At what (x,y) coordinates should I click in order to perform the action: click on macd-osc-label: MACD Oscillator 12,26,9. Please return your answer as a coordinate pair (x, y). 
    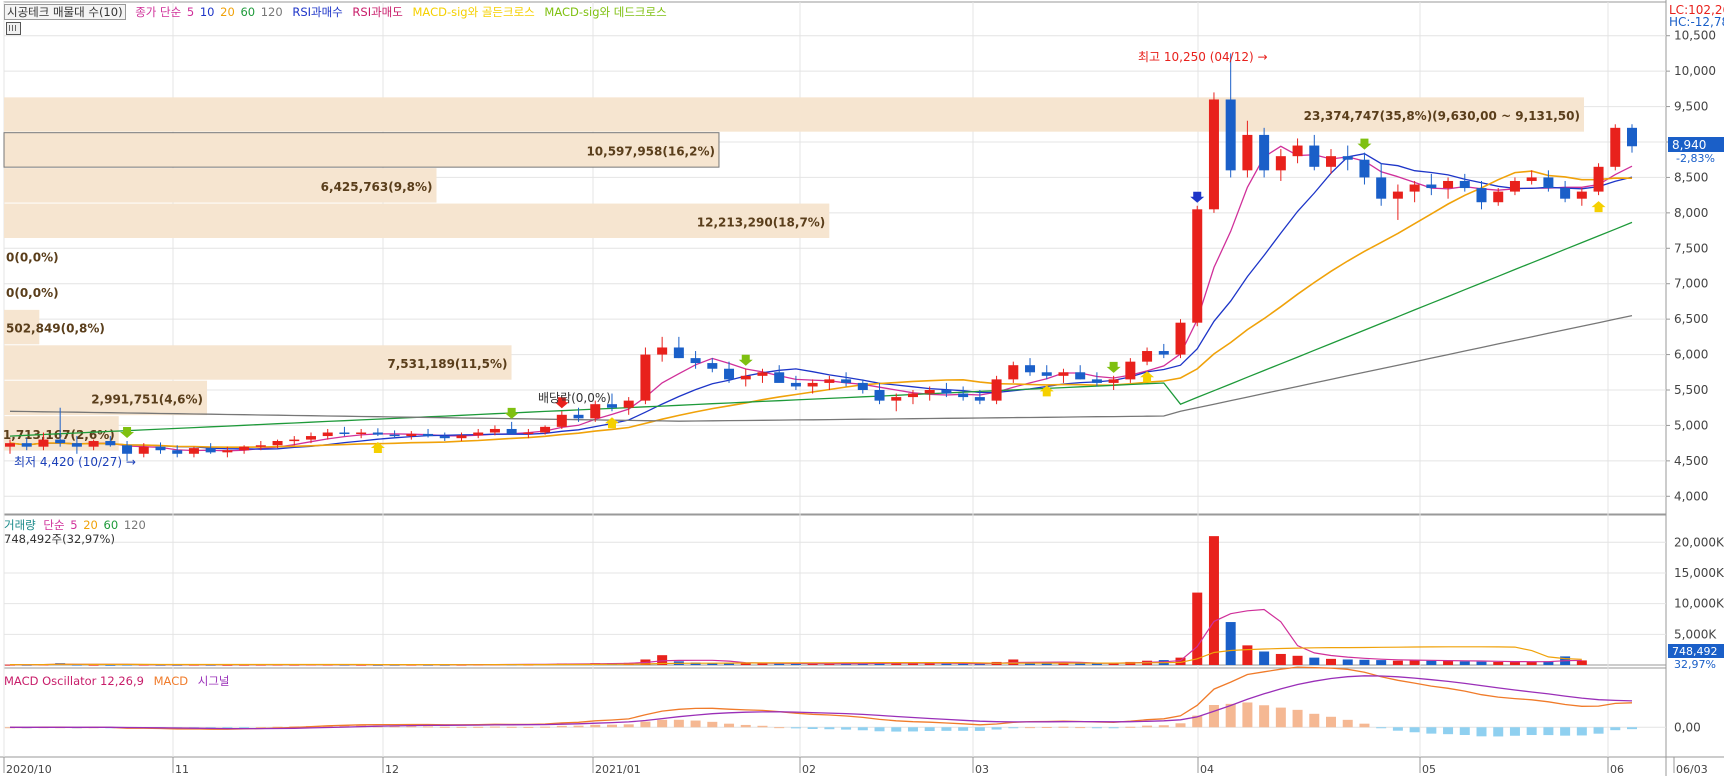
    Looking at the image, I should click on (74, 681).